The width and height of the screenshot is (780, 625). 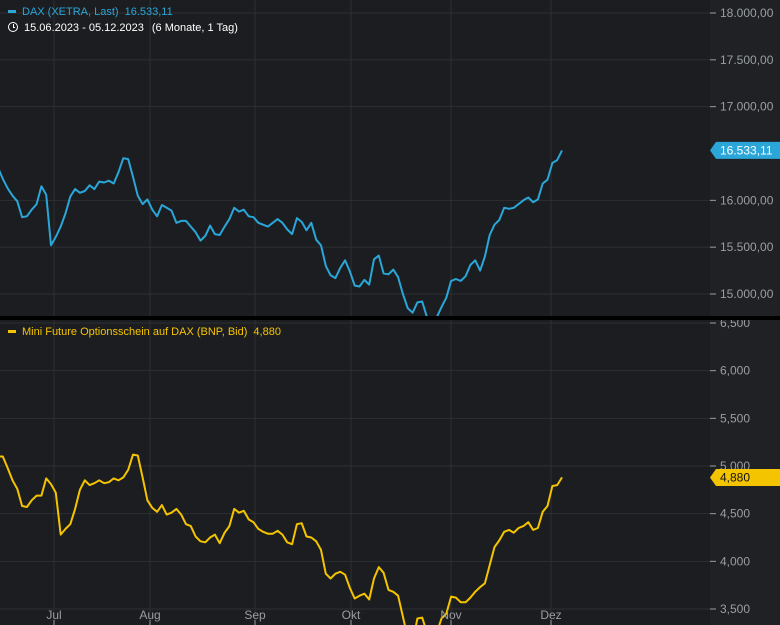 What do you see at coordinates (194, 28) in the screenshot?
I see `range-detail-text: (6 Monate, 1 Tag)` at bounding box center [194, 28].